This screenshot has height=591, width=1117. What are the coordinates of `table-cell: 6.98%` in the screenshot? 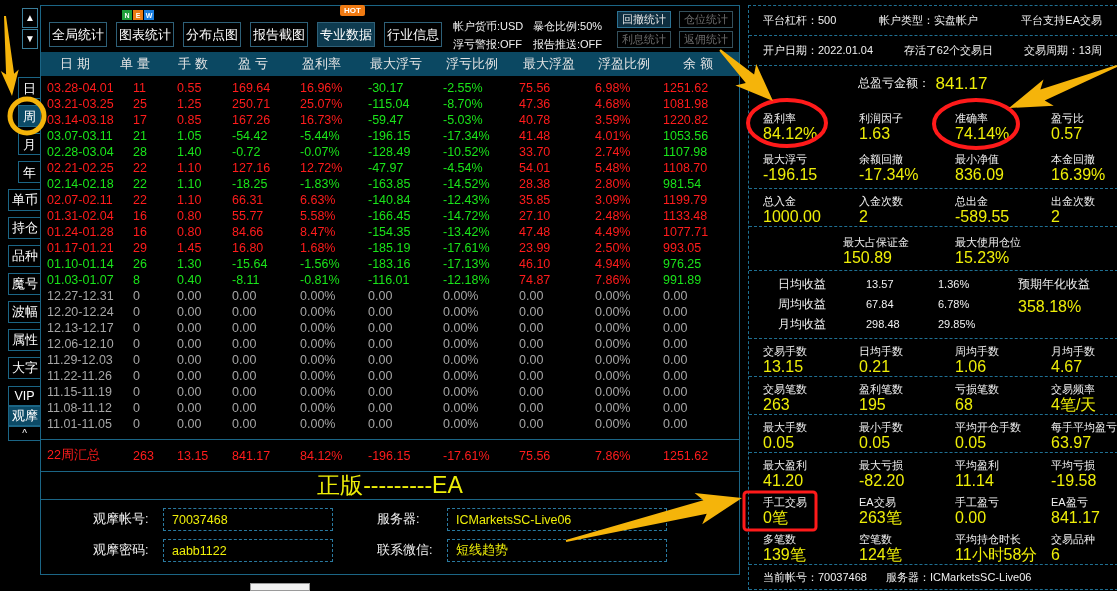 It's located at (613, 88).